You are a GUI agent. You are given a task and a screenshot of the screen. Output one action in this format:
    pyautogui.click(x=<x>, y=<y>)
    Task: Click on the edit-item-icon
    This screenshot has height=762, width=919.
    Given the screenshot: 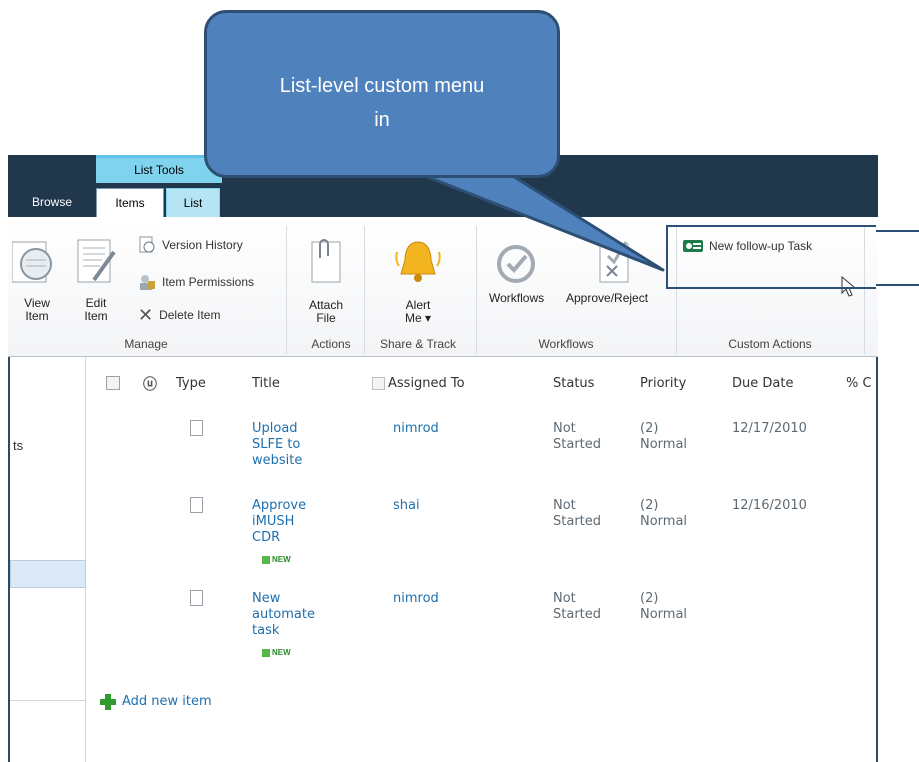 What is the action you would take?
    pyautogui.click(x=96, y=261)
    